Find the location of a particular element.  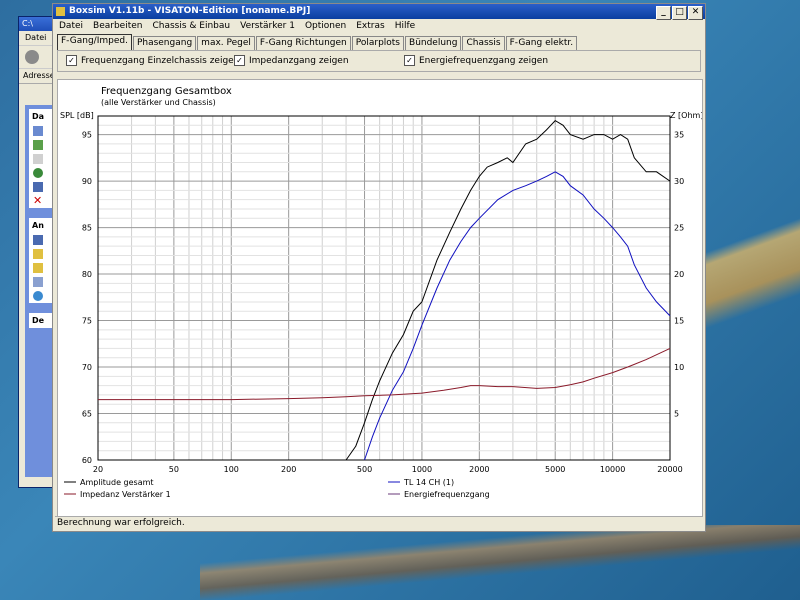

computer-icon is located at coordinates (38, 282).